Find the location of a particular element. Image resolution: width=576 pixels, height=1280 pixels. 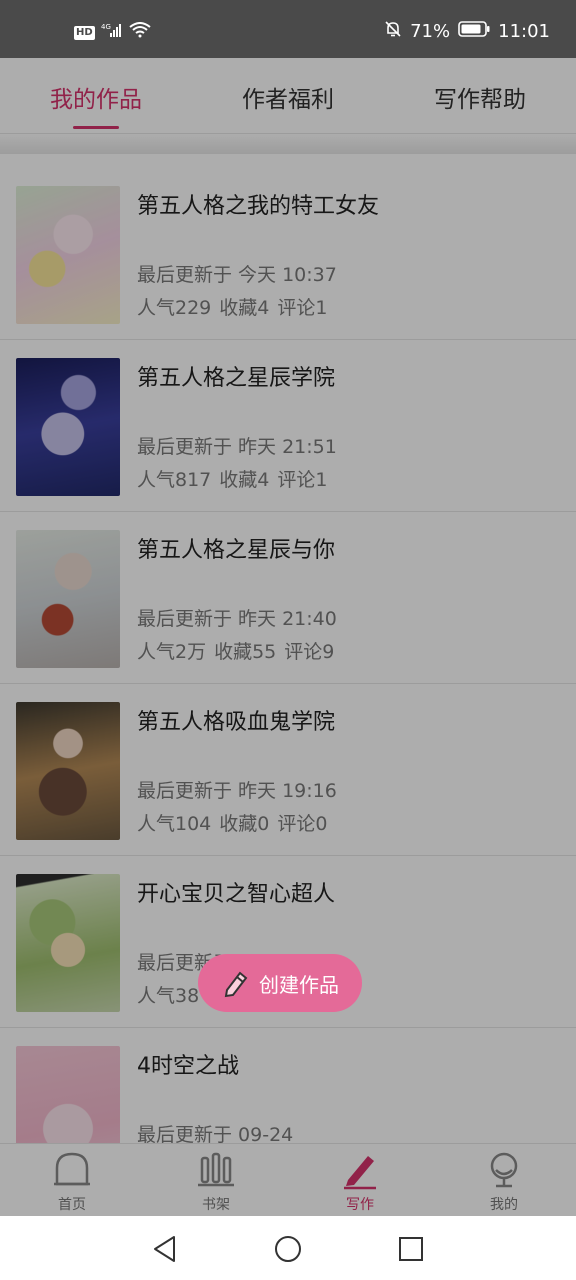

create-work-button: 创建作品 is located at coordinates (280, 983).